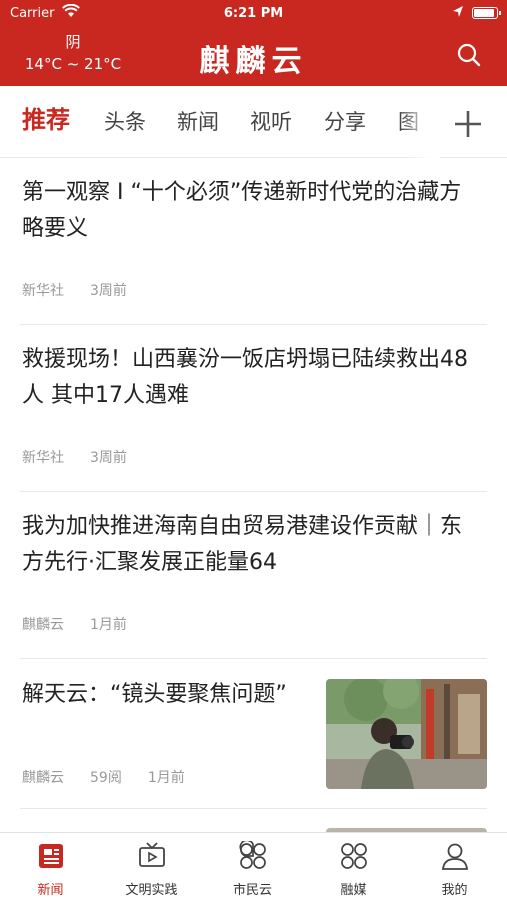 The width and height of the screenshot is (507, 900). I want to click on status-bar: Carrier 6:21 PM, so click(253, 13).